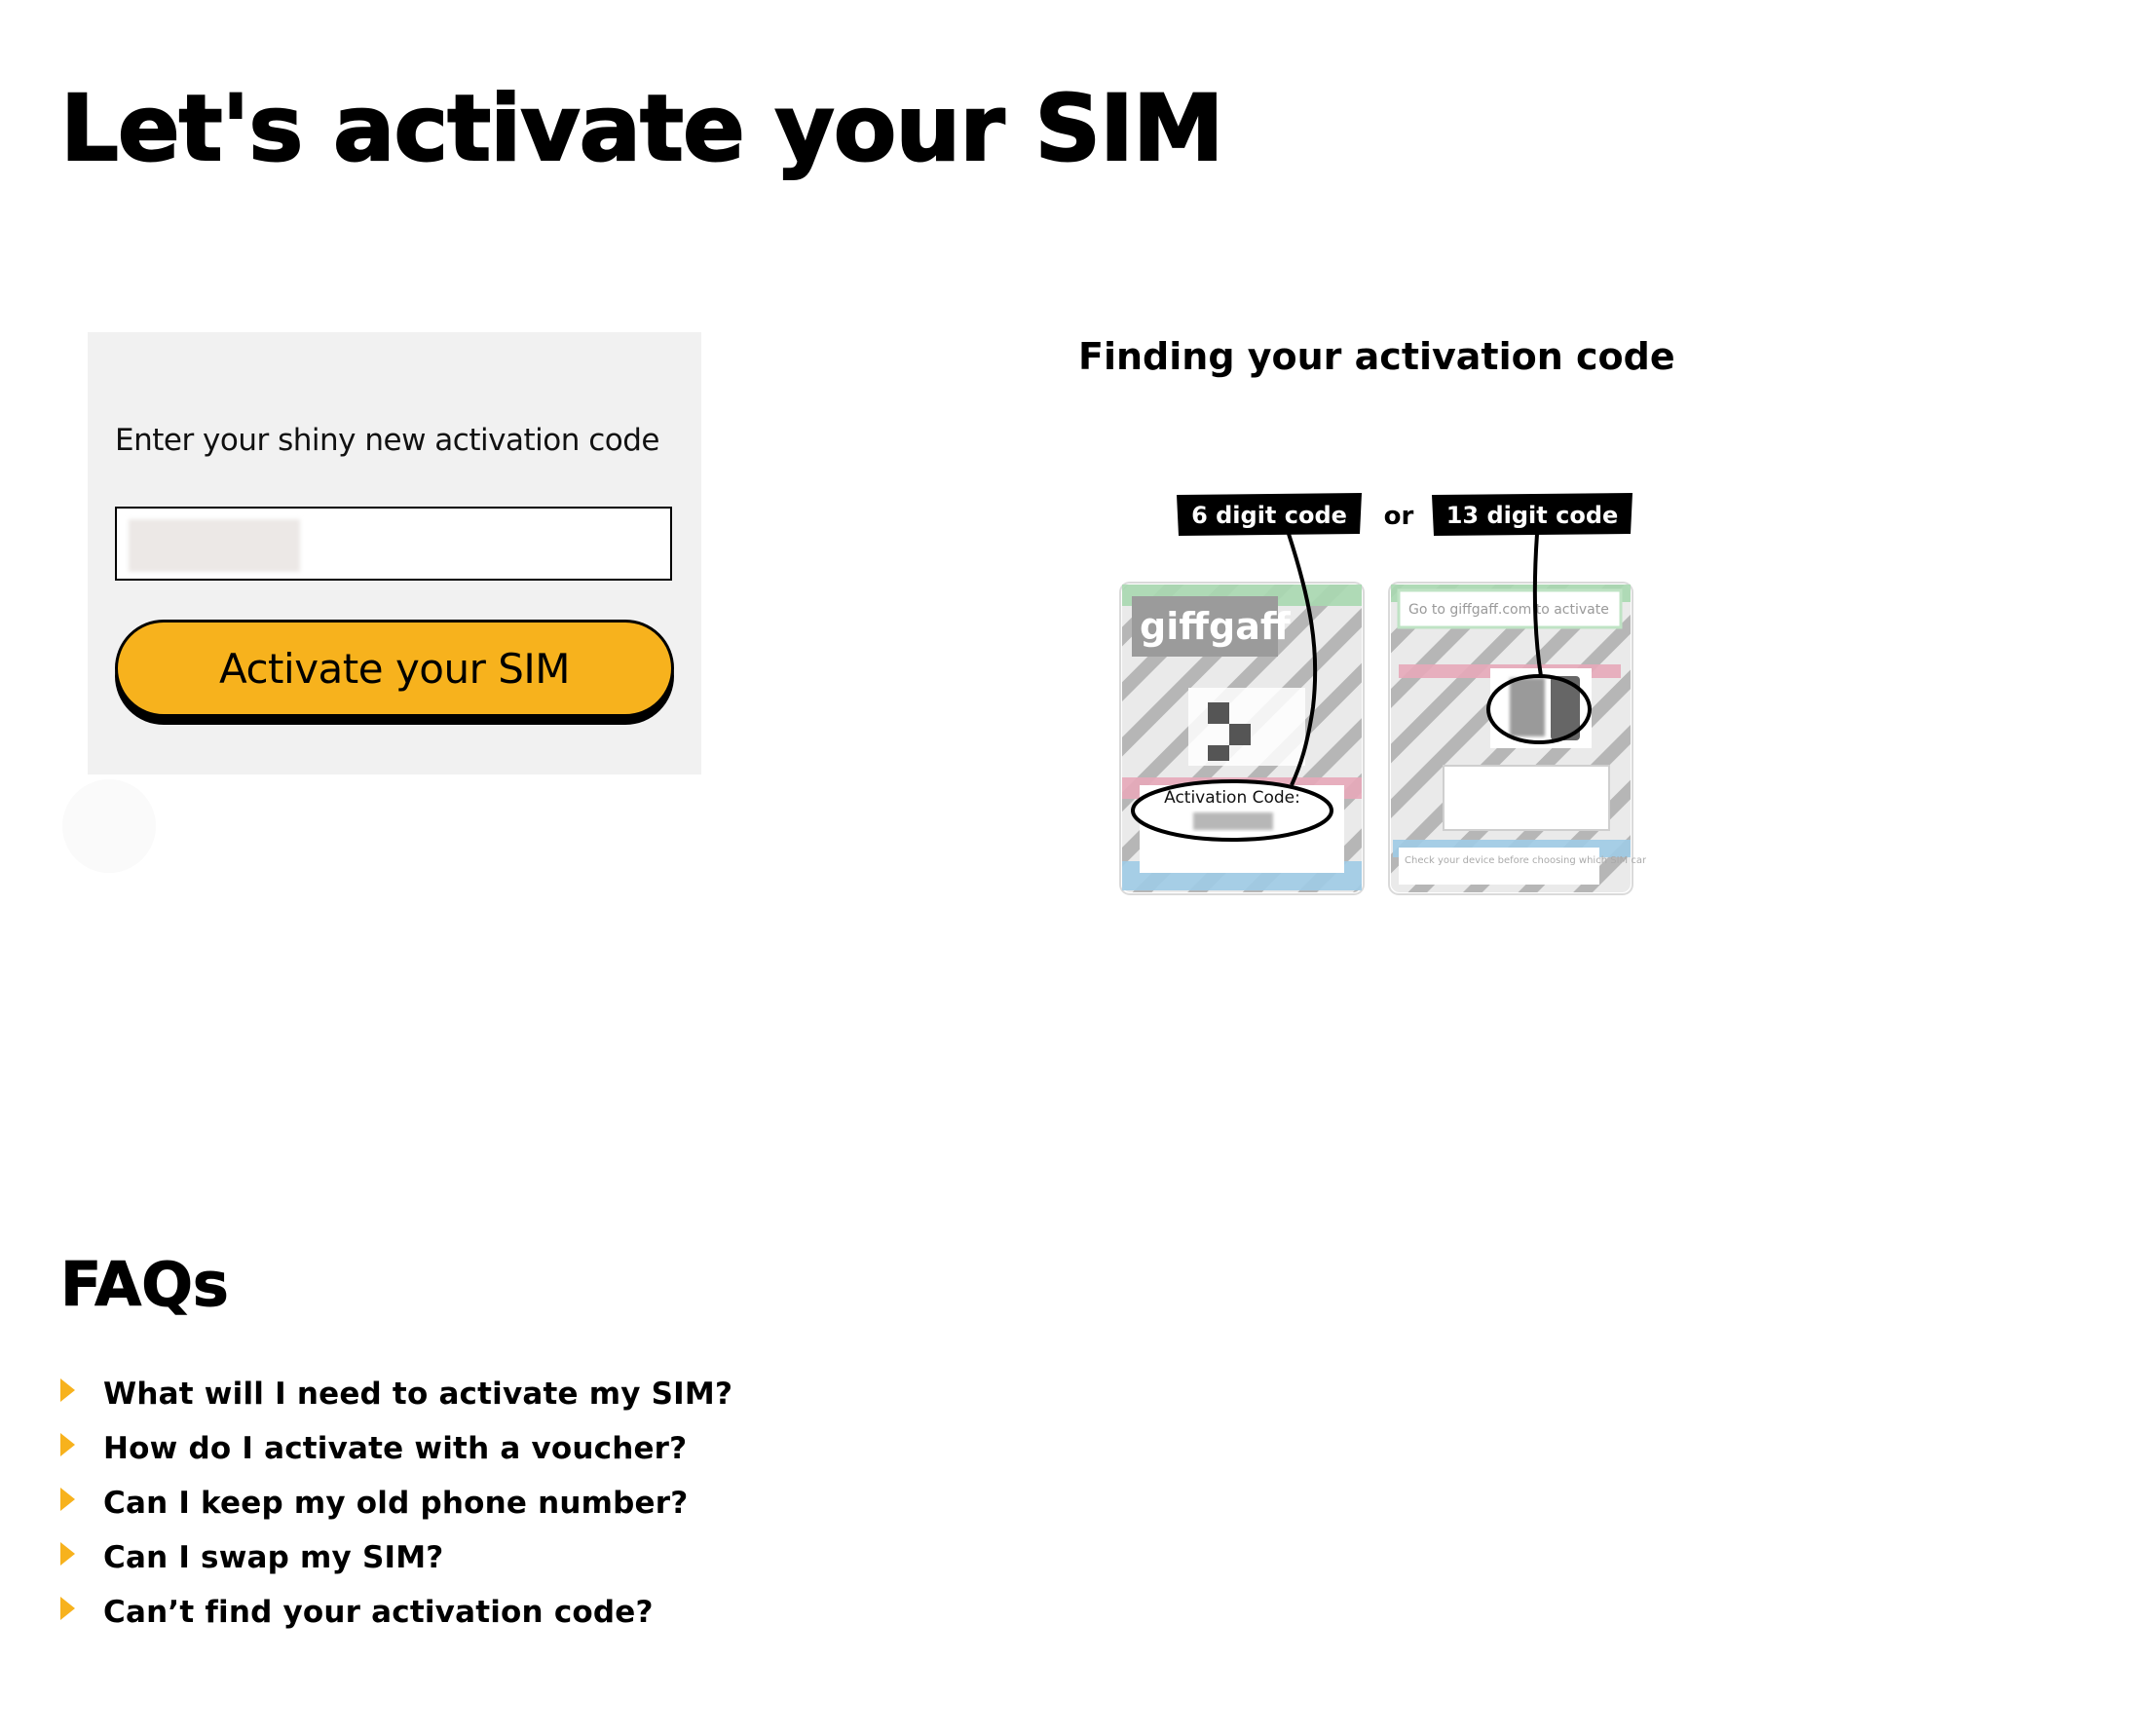  I want to click on svg-text: 6 digit code, so click(1269, 515).